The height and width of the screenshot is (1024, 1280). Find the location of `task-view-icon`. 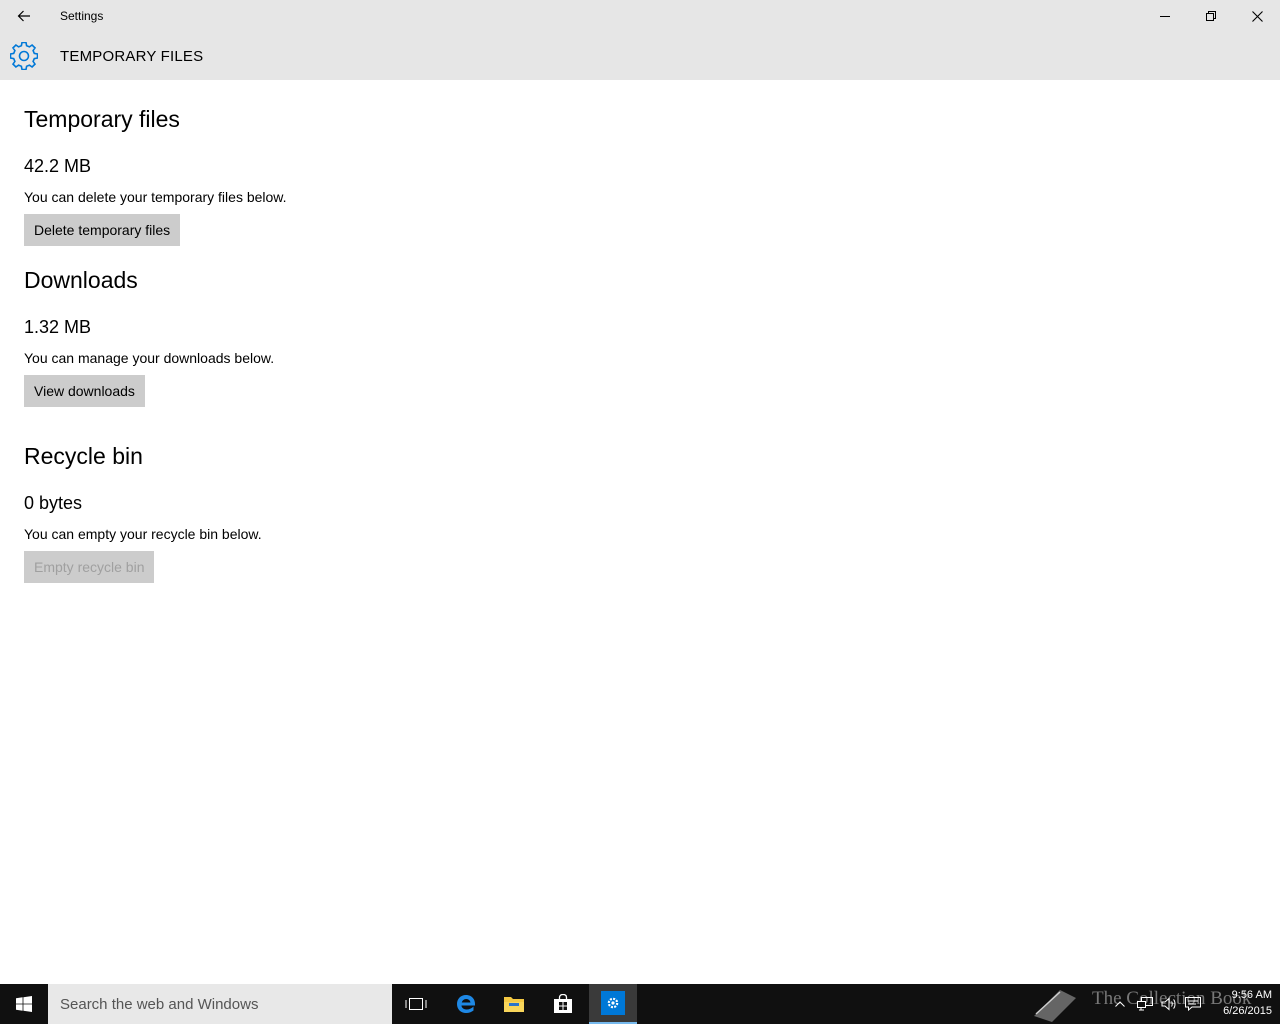

task-view-icon is located at coordinates (416, 1004).